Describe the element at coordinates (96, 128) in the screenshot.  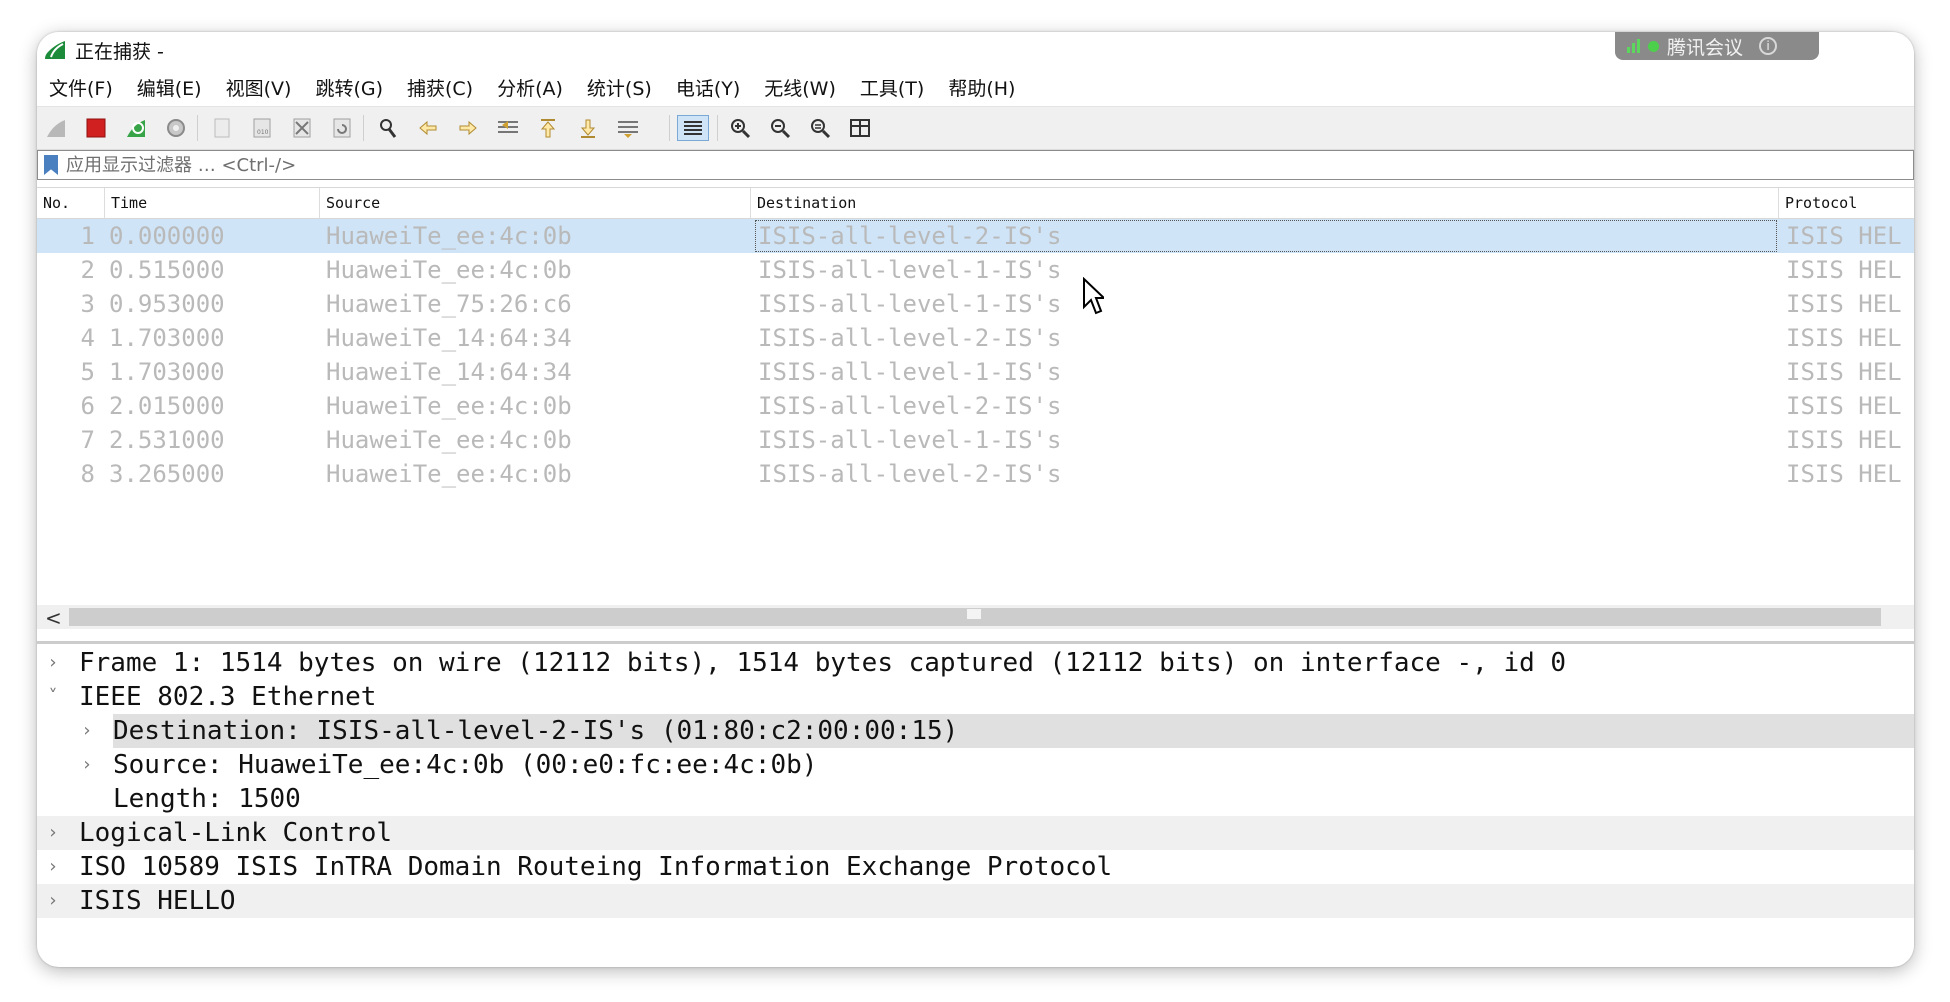
I see `stop-capture-icon` at that location.